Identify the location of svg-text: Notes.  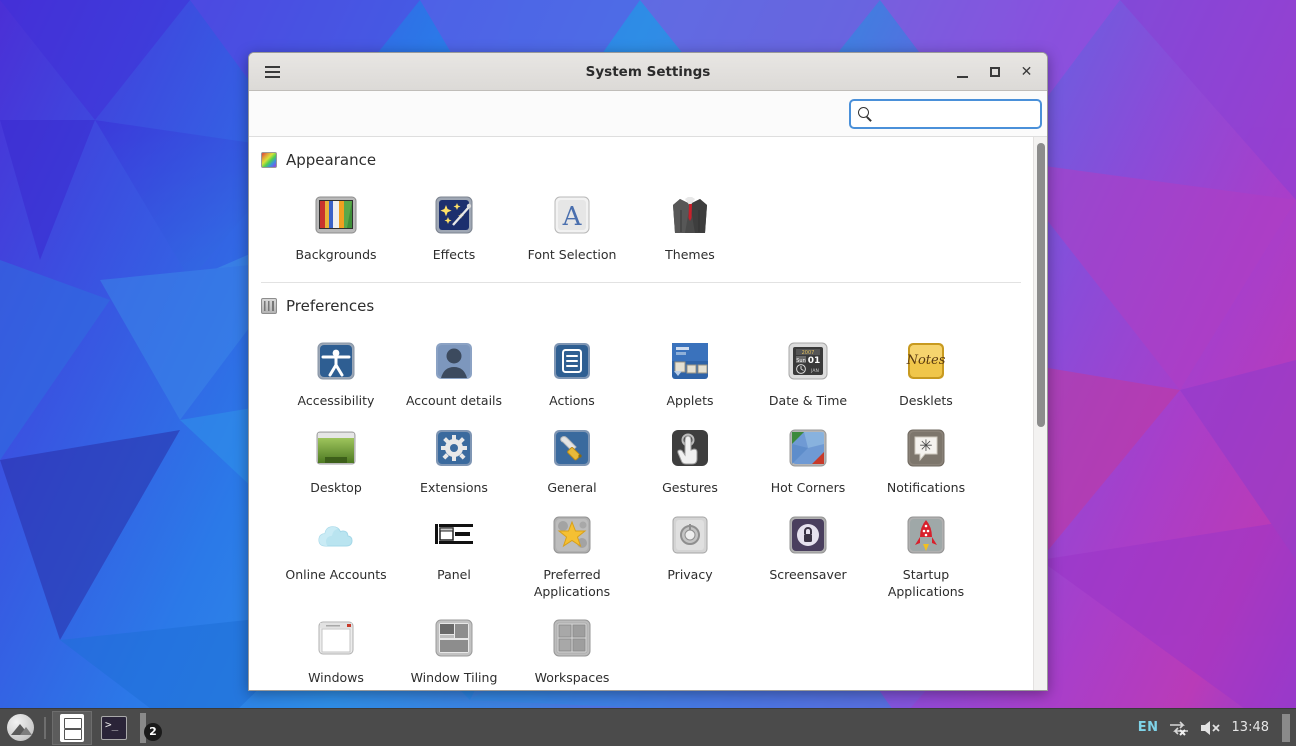
(926, 360).